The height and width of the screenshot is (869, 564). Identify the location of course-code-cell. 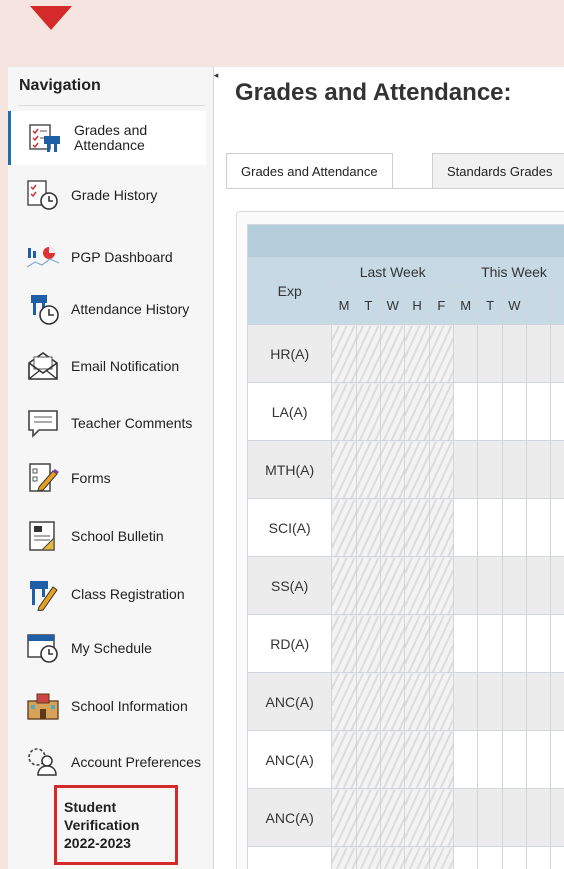
(289, 857).